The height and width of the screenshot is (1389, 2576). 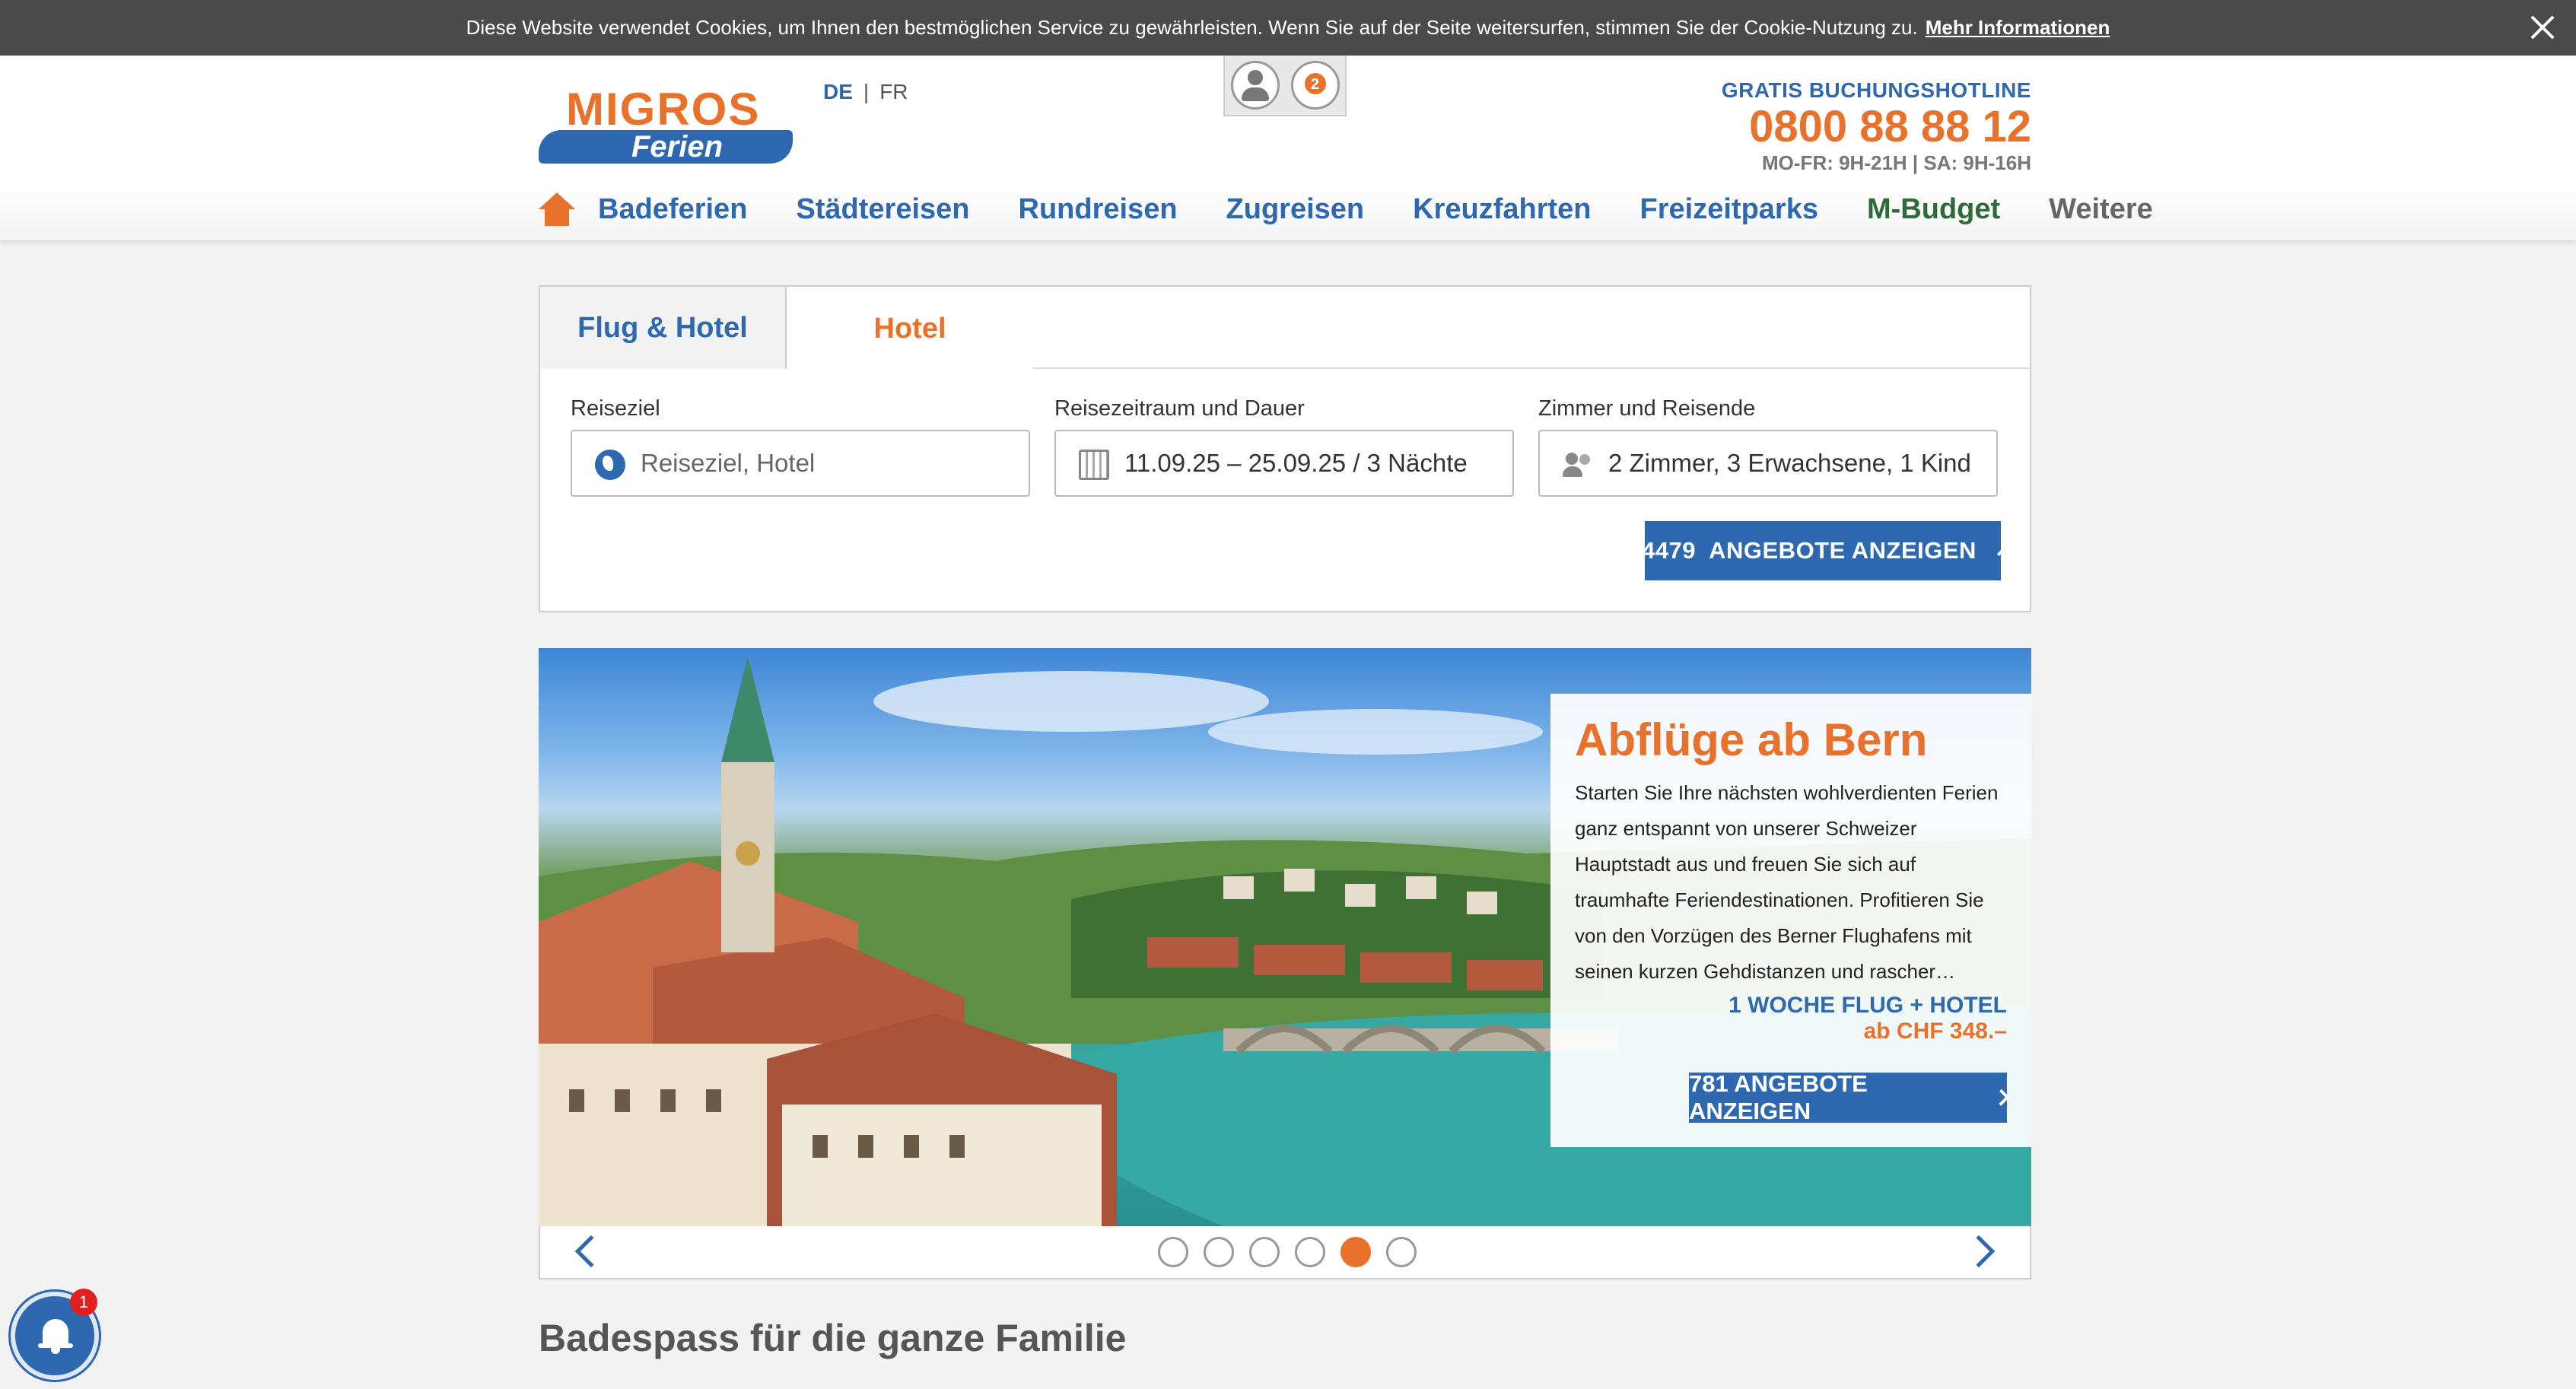 What do you see at coordinates (2101, 209) in the screenshot?
I see `nav-item-weitere: Weitere` at bounding box center [2101, 209].